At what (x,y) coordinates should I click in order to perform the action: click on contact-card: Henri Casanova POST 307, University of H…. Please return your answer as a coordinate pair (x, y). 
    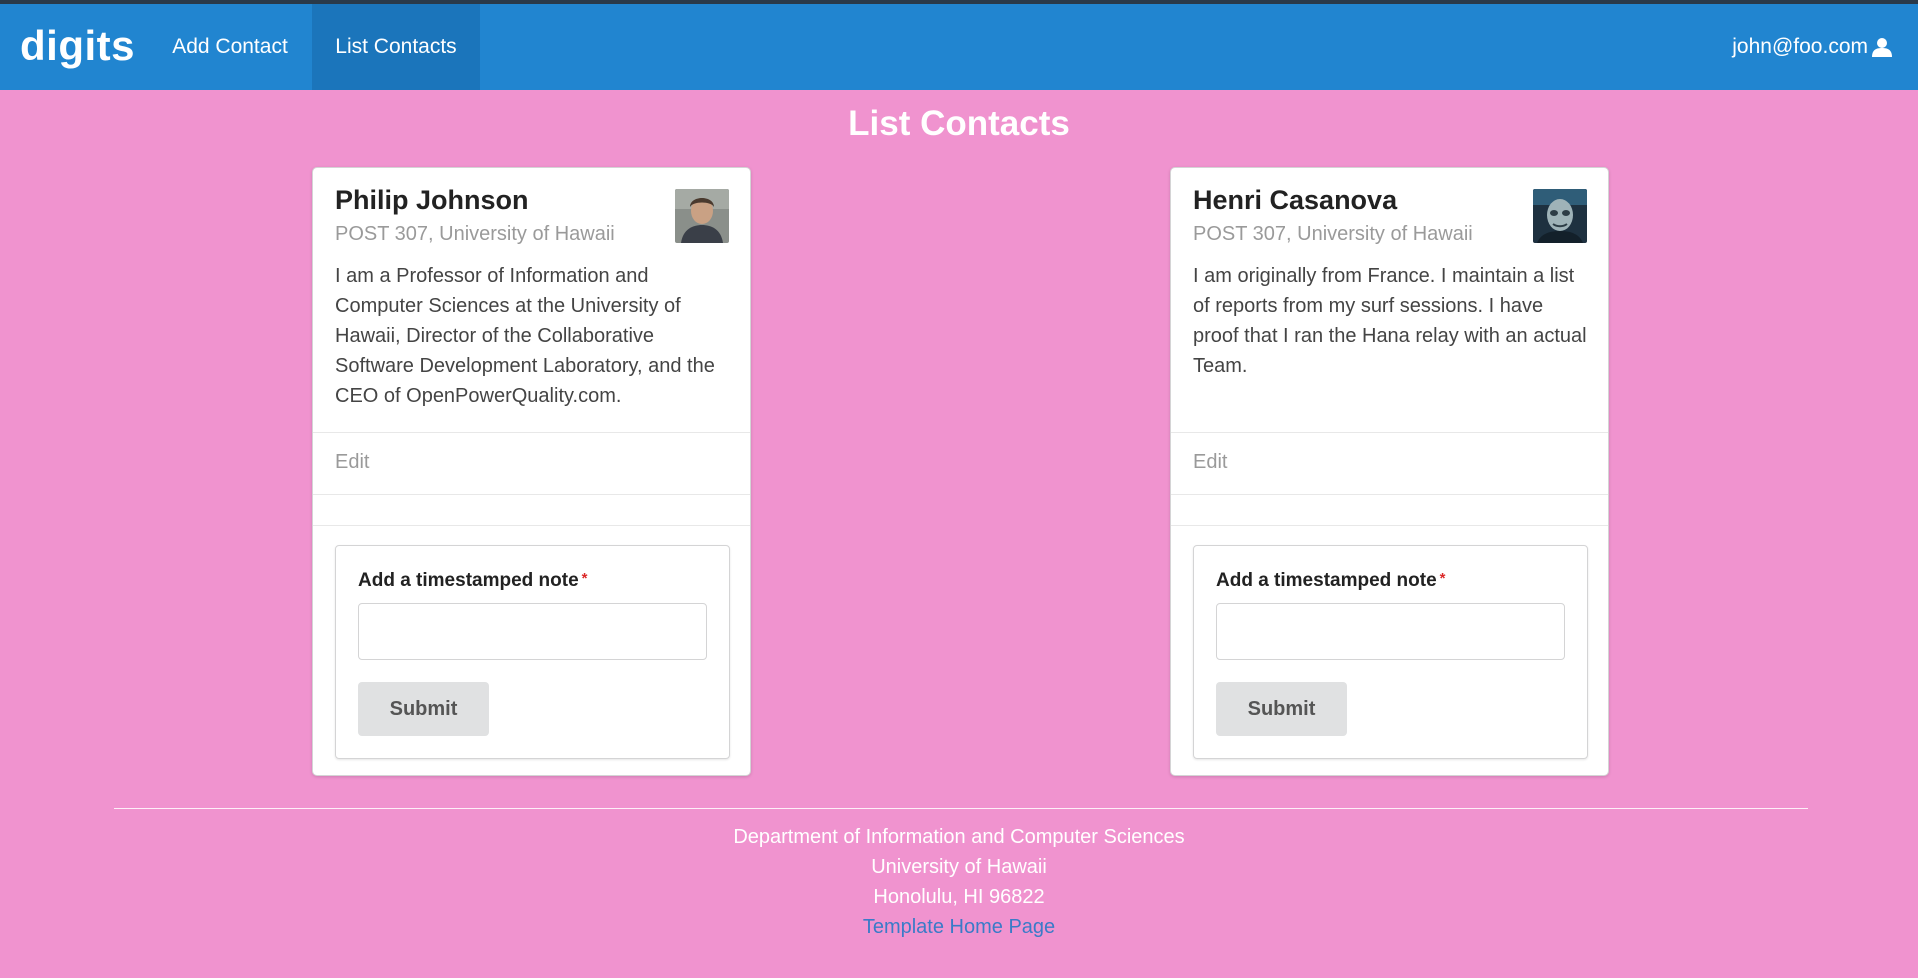
    Looking at the image, I should click on (1389, 471).